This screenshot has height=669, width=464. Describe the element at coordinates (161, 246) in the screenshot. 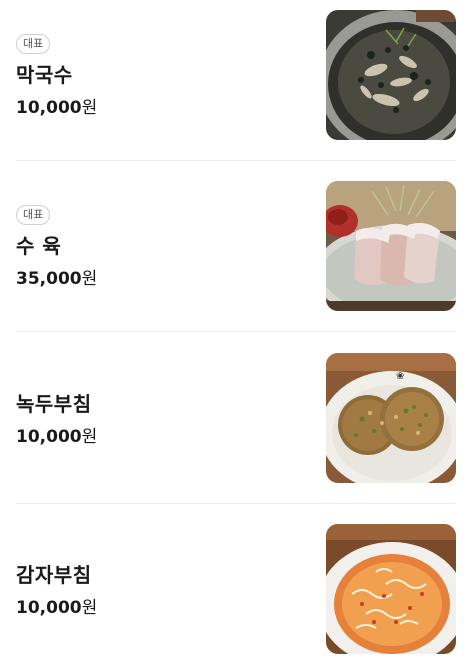

I see `menu-item-info: 대표 수 육 35,000원` at that location.